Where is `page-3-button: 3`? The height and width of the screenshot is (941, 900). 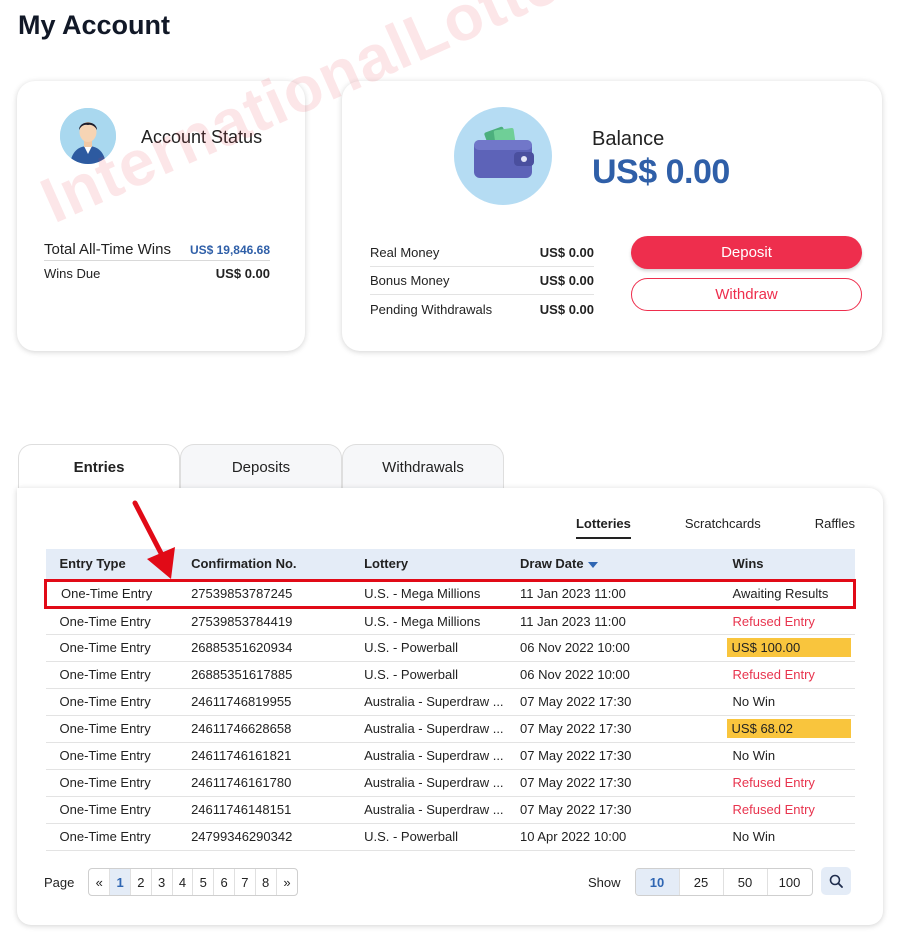
page-3-button: 3 is located at coordinates (162, 882).